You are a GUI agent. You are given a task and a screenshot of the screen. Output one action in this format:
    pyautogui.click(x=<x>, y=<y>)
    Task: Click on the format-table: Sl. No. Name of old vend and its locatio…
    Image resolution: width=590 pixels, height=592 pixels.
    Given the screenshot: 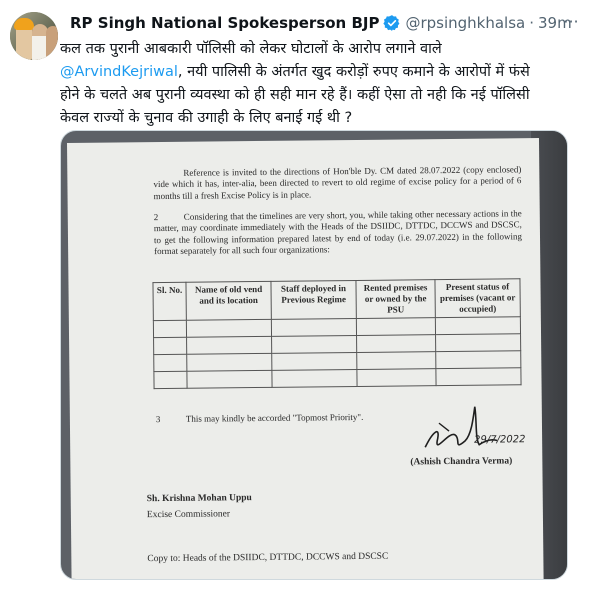 What is the action you would take?
    pyautogui.click(x=337, y=333)
    